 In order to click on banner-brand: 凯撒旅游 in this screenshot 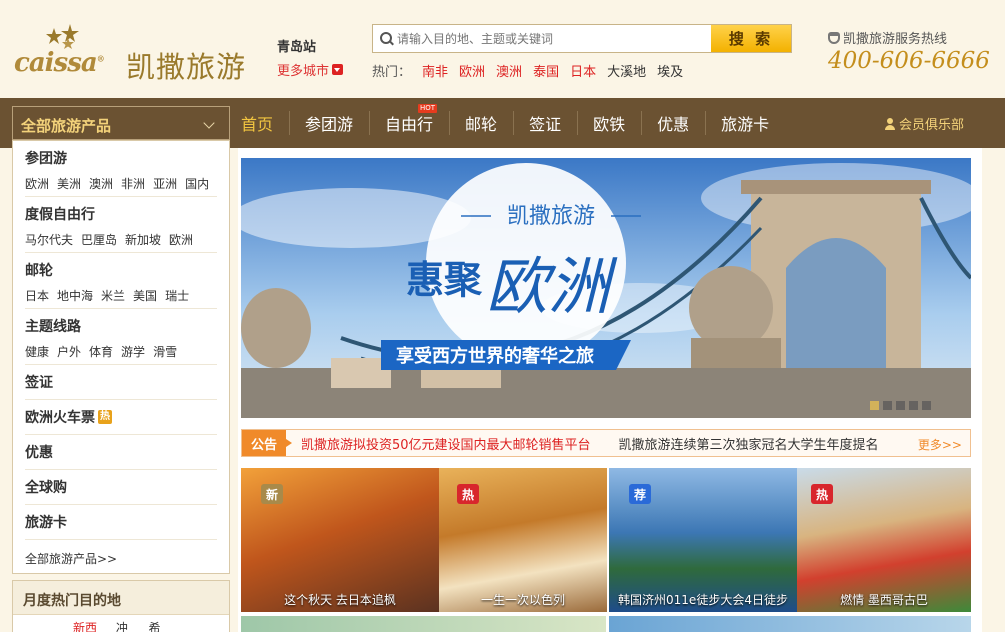, I will do `click(551, 216)`.